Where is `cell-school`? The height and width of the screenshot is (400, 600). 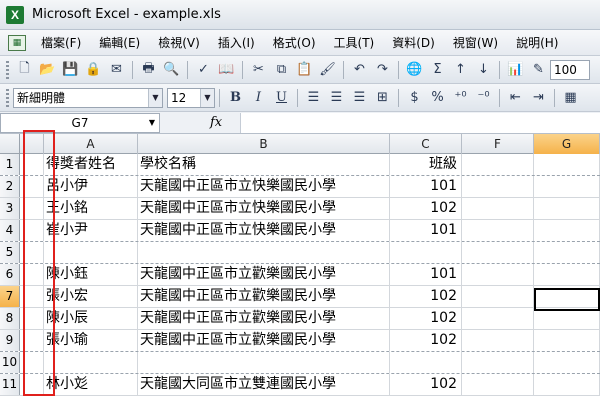
cell-school is located at coordinates (264, 252).